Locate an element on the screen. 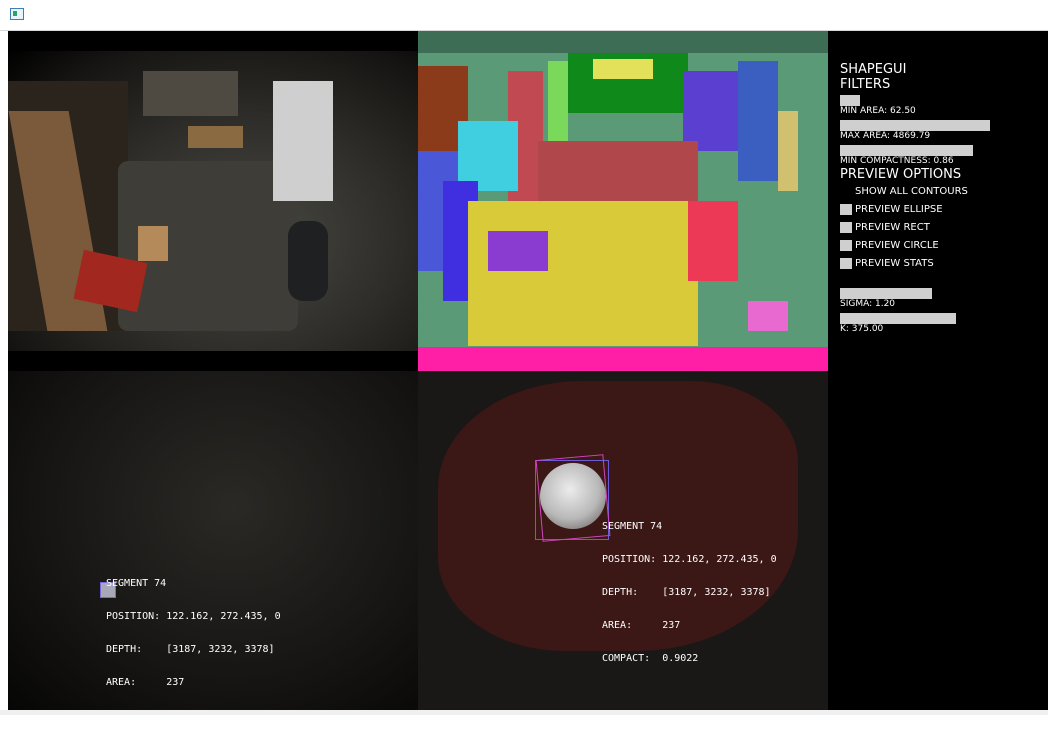 The width and height of the screenshot is (1048, 732). show-all-contours-label: SHOW ALL CONTOURS is located at coordinates (911, 191).